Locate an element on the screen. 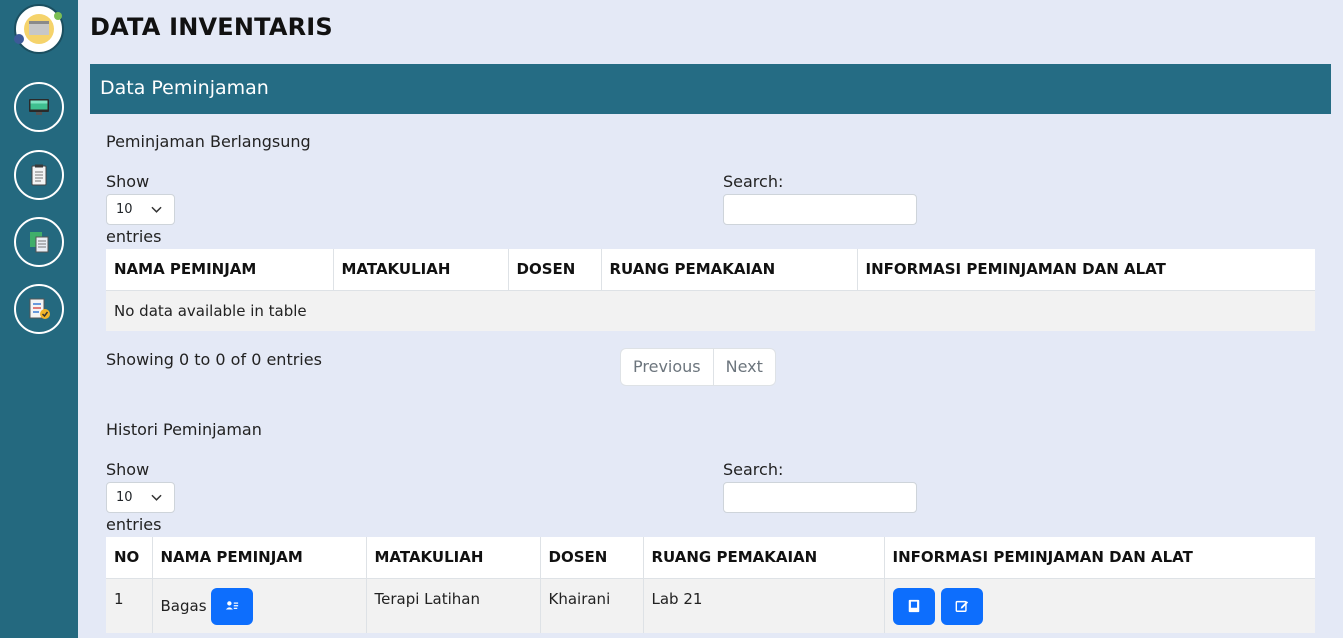  previous-button: Previous is located at coordinates (667, 367).